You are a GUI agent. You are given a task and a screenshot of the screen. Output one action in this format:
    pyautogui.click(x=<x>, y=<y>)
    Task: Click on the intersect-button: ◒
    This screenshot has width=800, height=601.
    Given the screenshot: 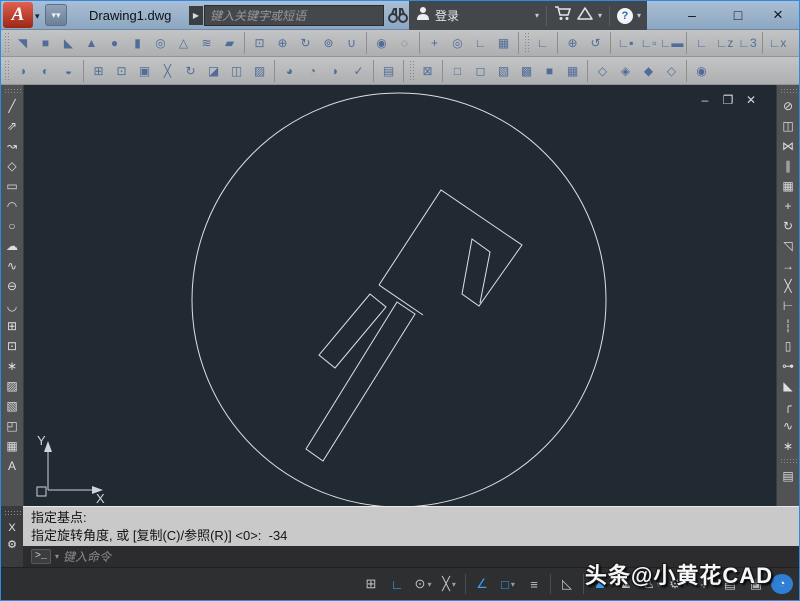 What is the action you would take?
    pyautogui.click(x=68, y=71)
    